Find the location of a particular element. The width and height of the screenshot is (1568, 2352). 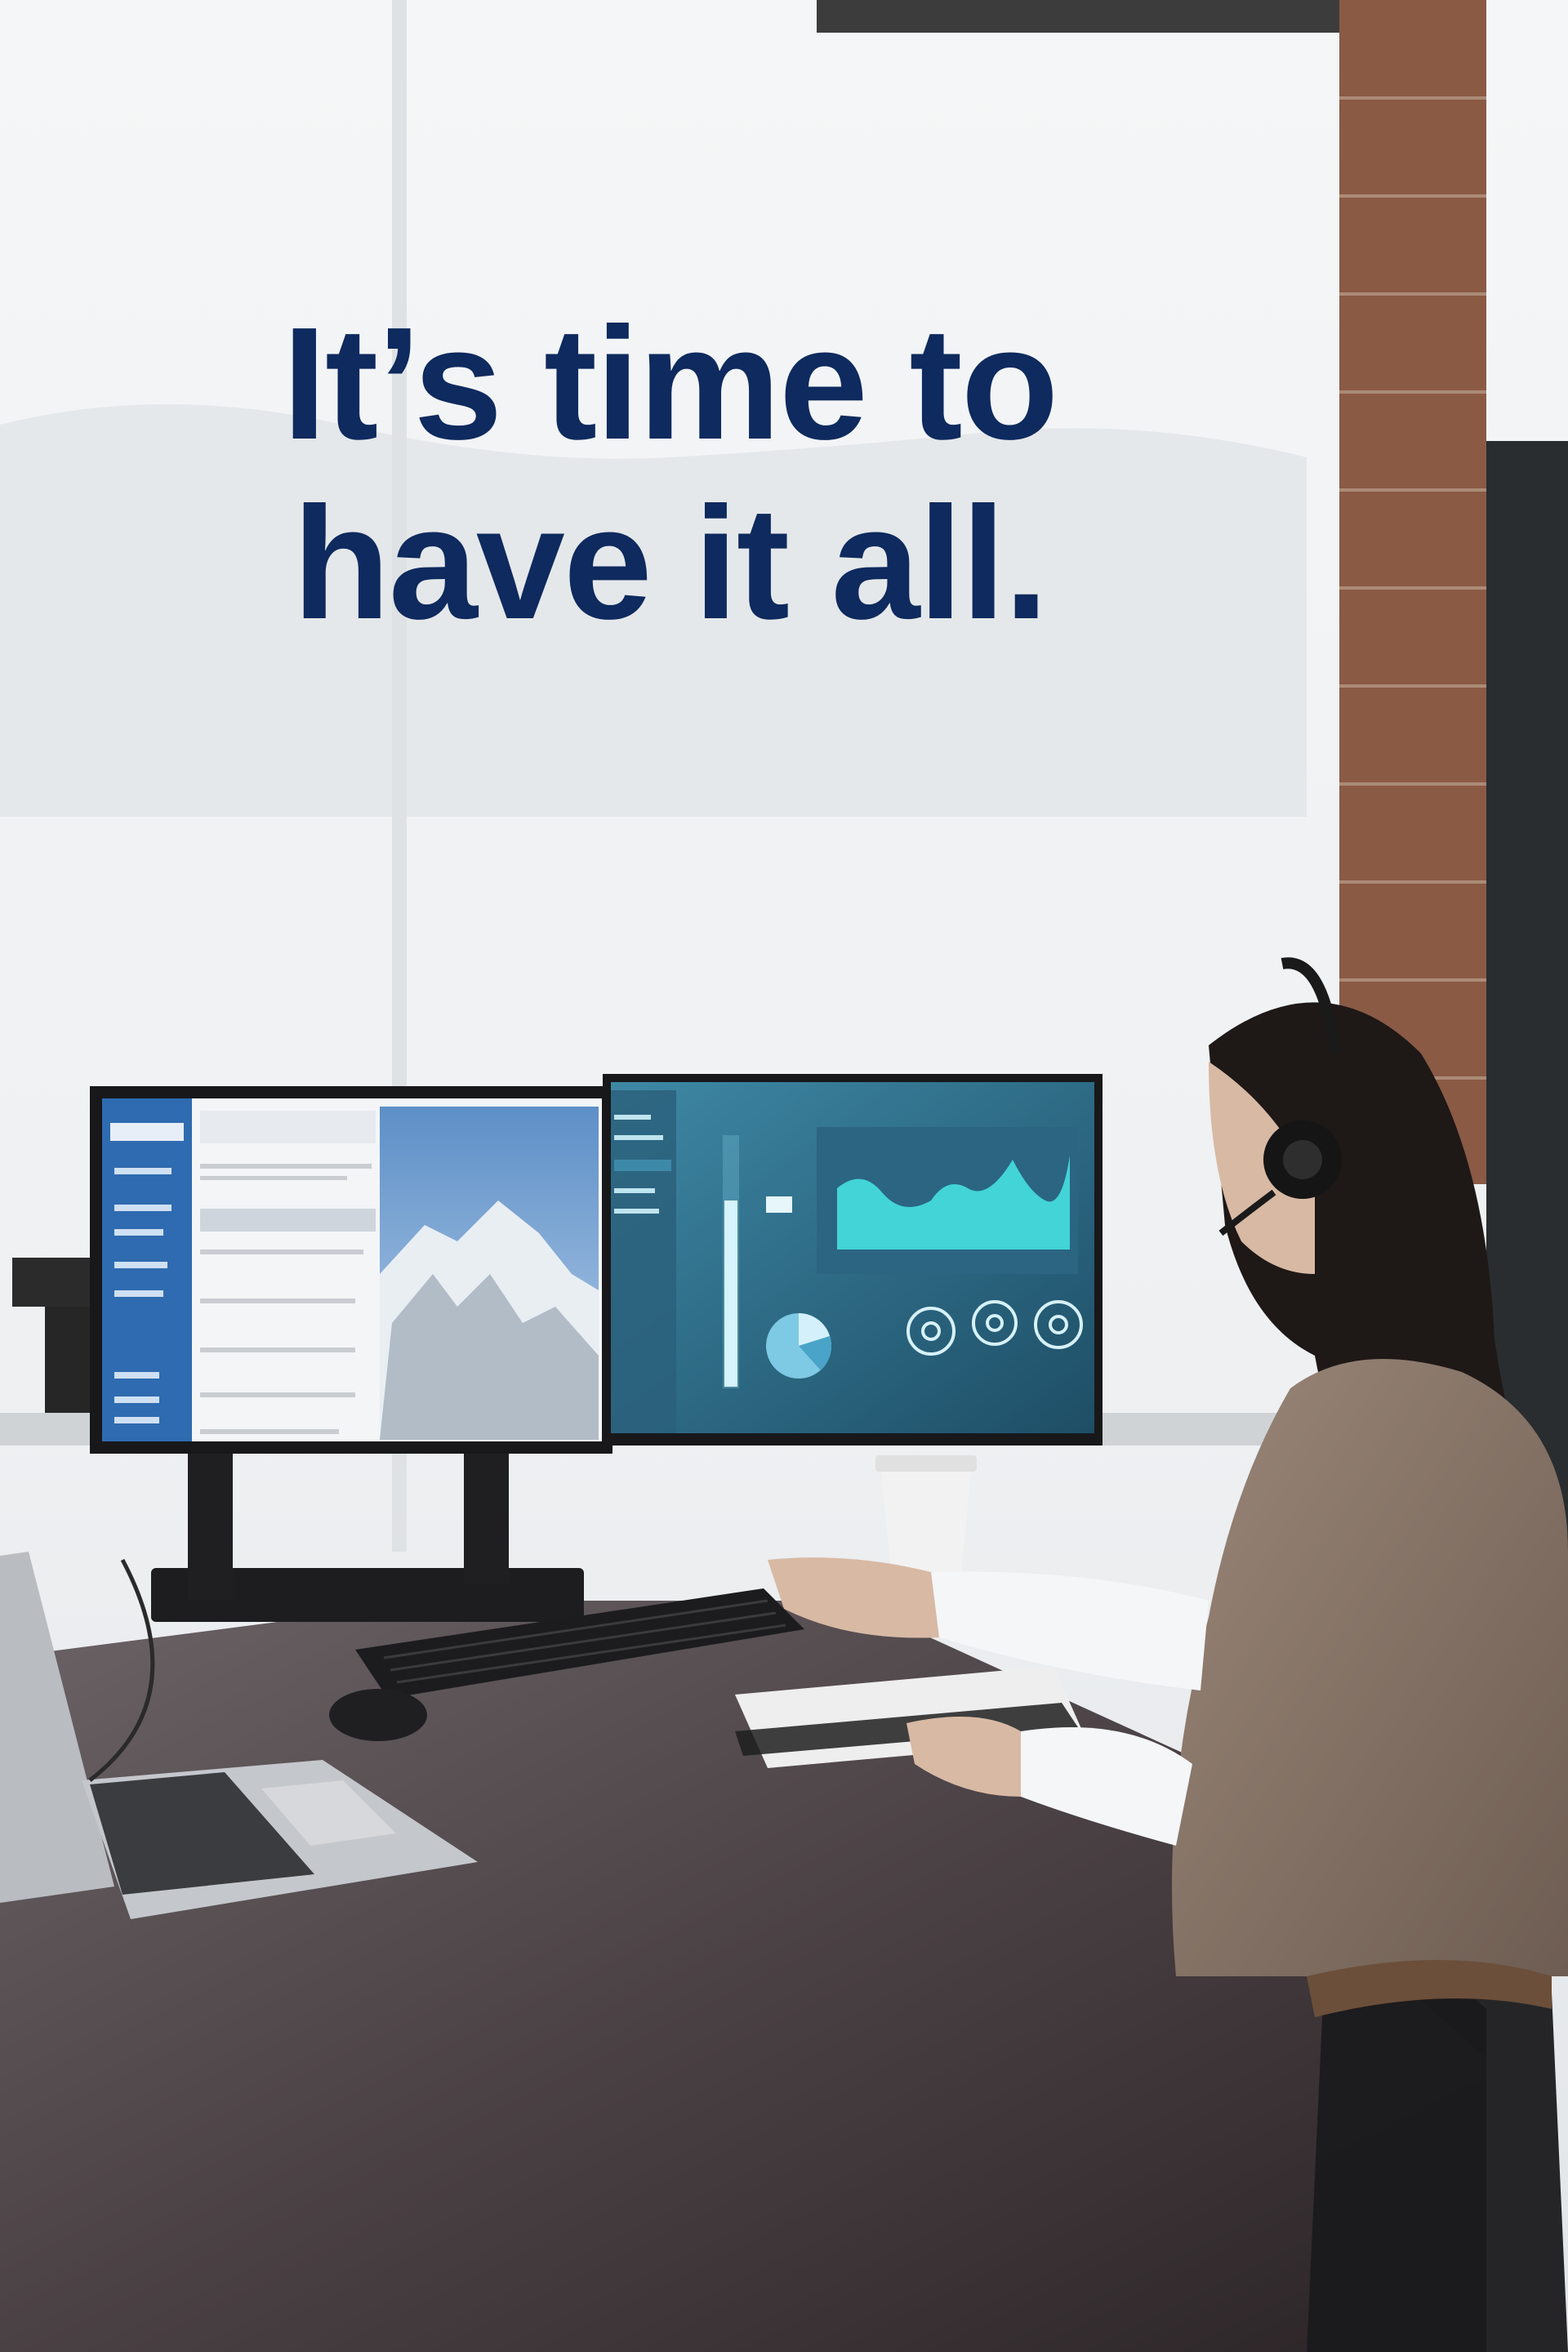

coffee-cup-lid is located at coordinates (926, 1463).